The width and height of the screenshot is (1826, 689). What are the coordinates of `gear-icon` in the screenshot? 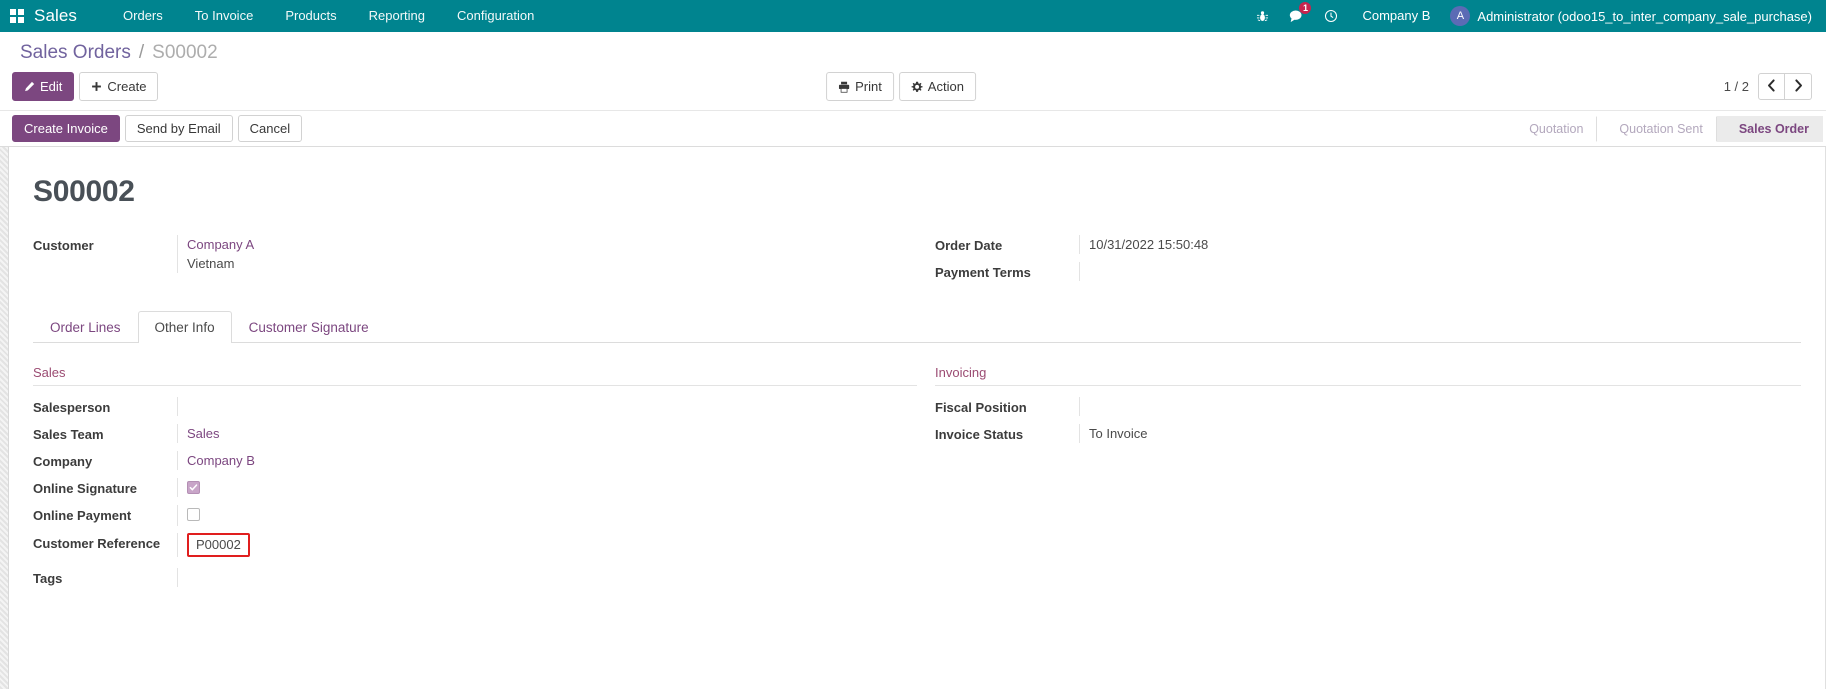 It's located at (917, 87).